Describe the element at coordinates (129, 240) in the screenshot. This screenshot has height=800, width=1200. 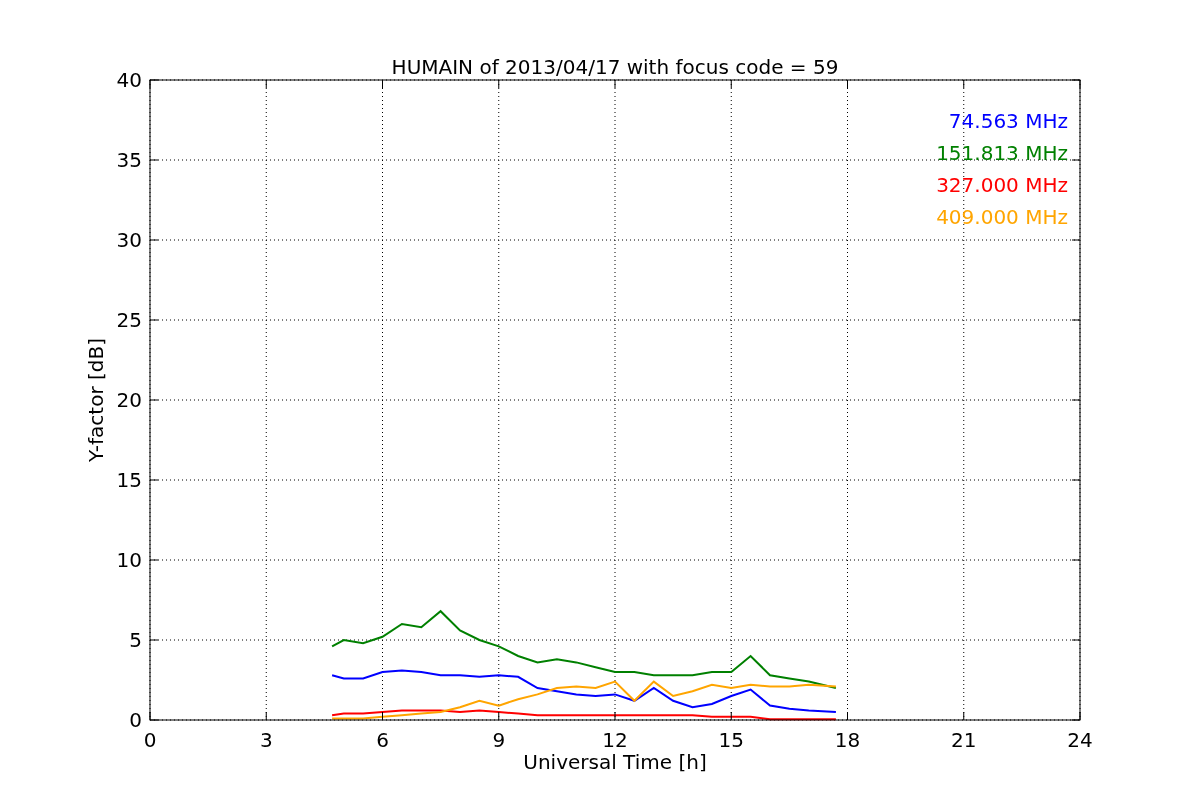
I see `tick-label: 30` at that location.